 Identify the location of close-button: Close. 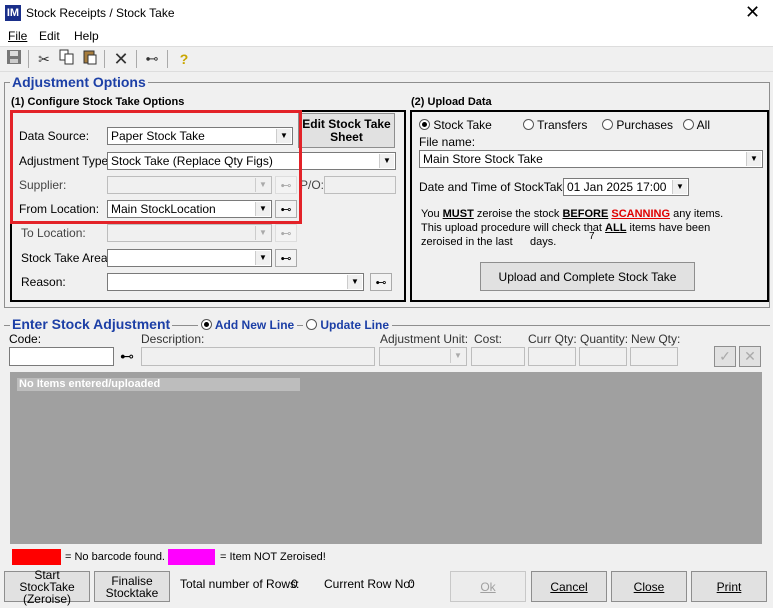
(649, 586).